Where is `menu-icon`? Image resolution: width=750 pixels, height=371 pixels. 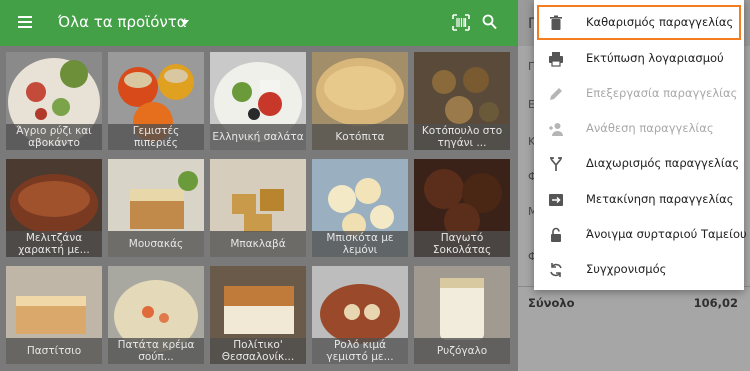 menu-icon is located at coordinates (25, 22).